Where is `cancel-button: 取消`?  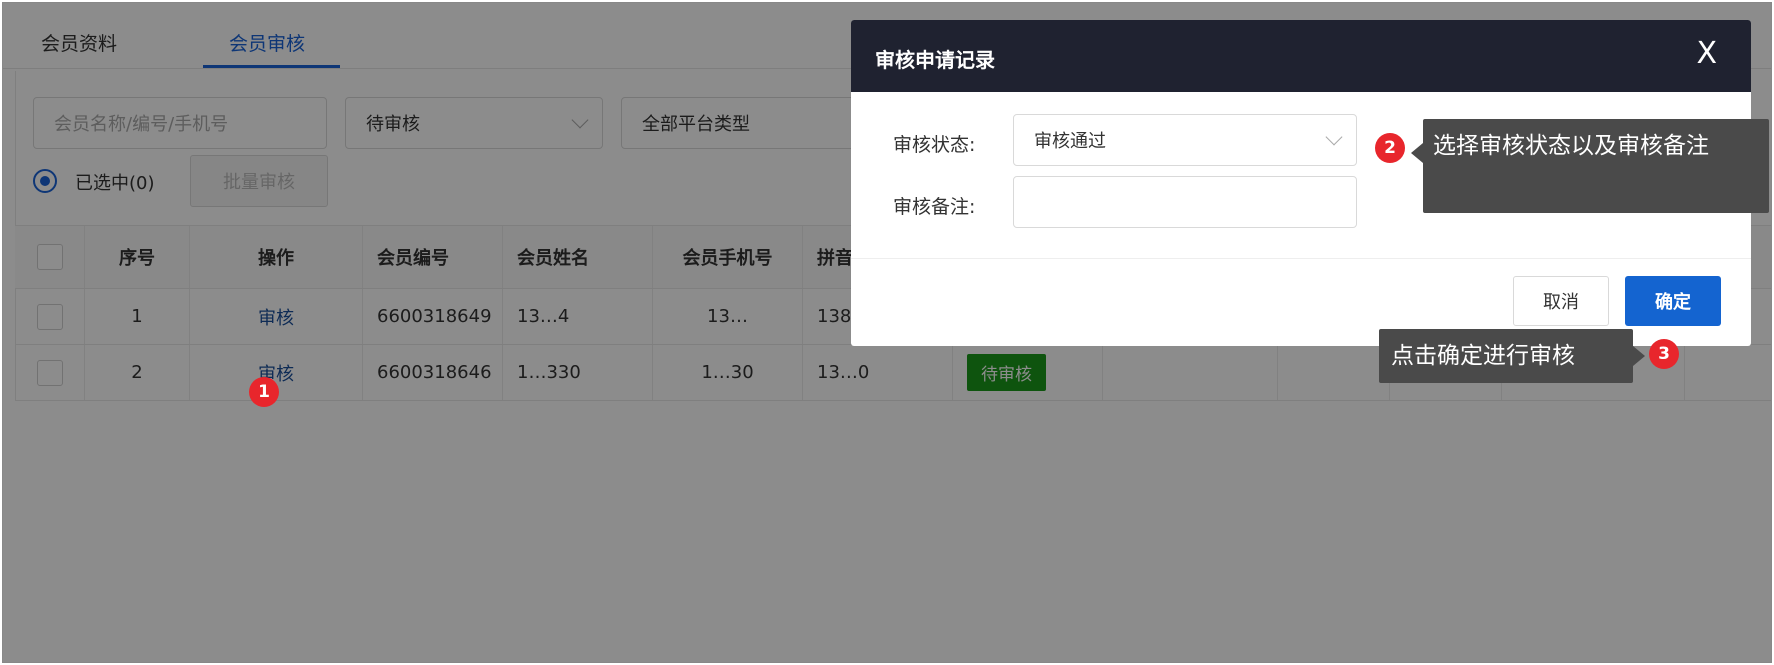
cancel-button: 取消 is located at coordinates (1561, 301).